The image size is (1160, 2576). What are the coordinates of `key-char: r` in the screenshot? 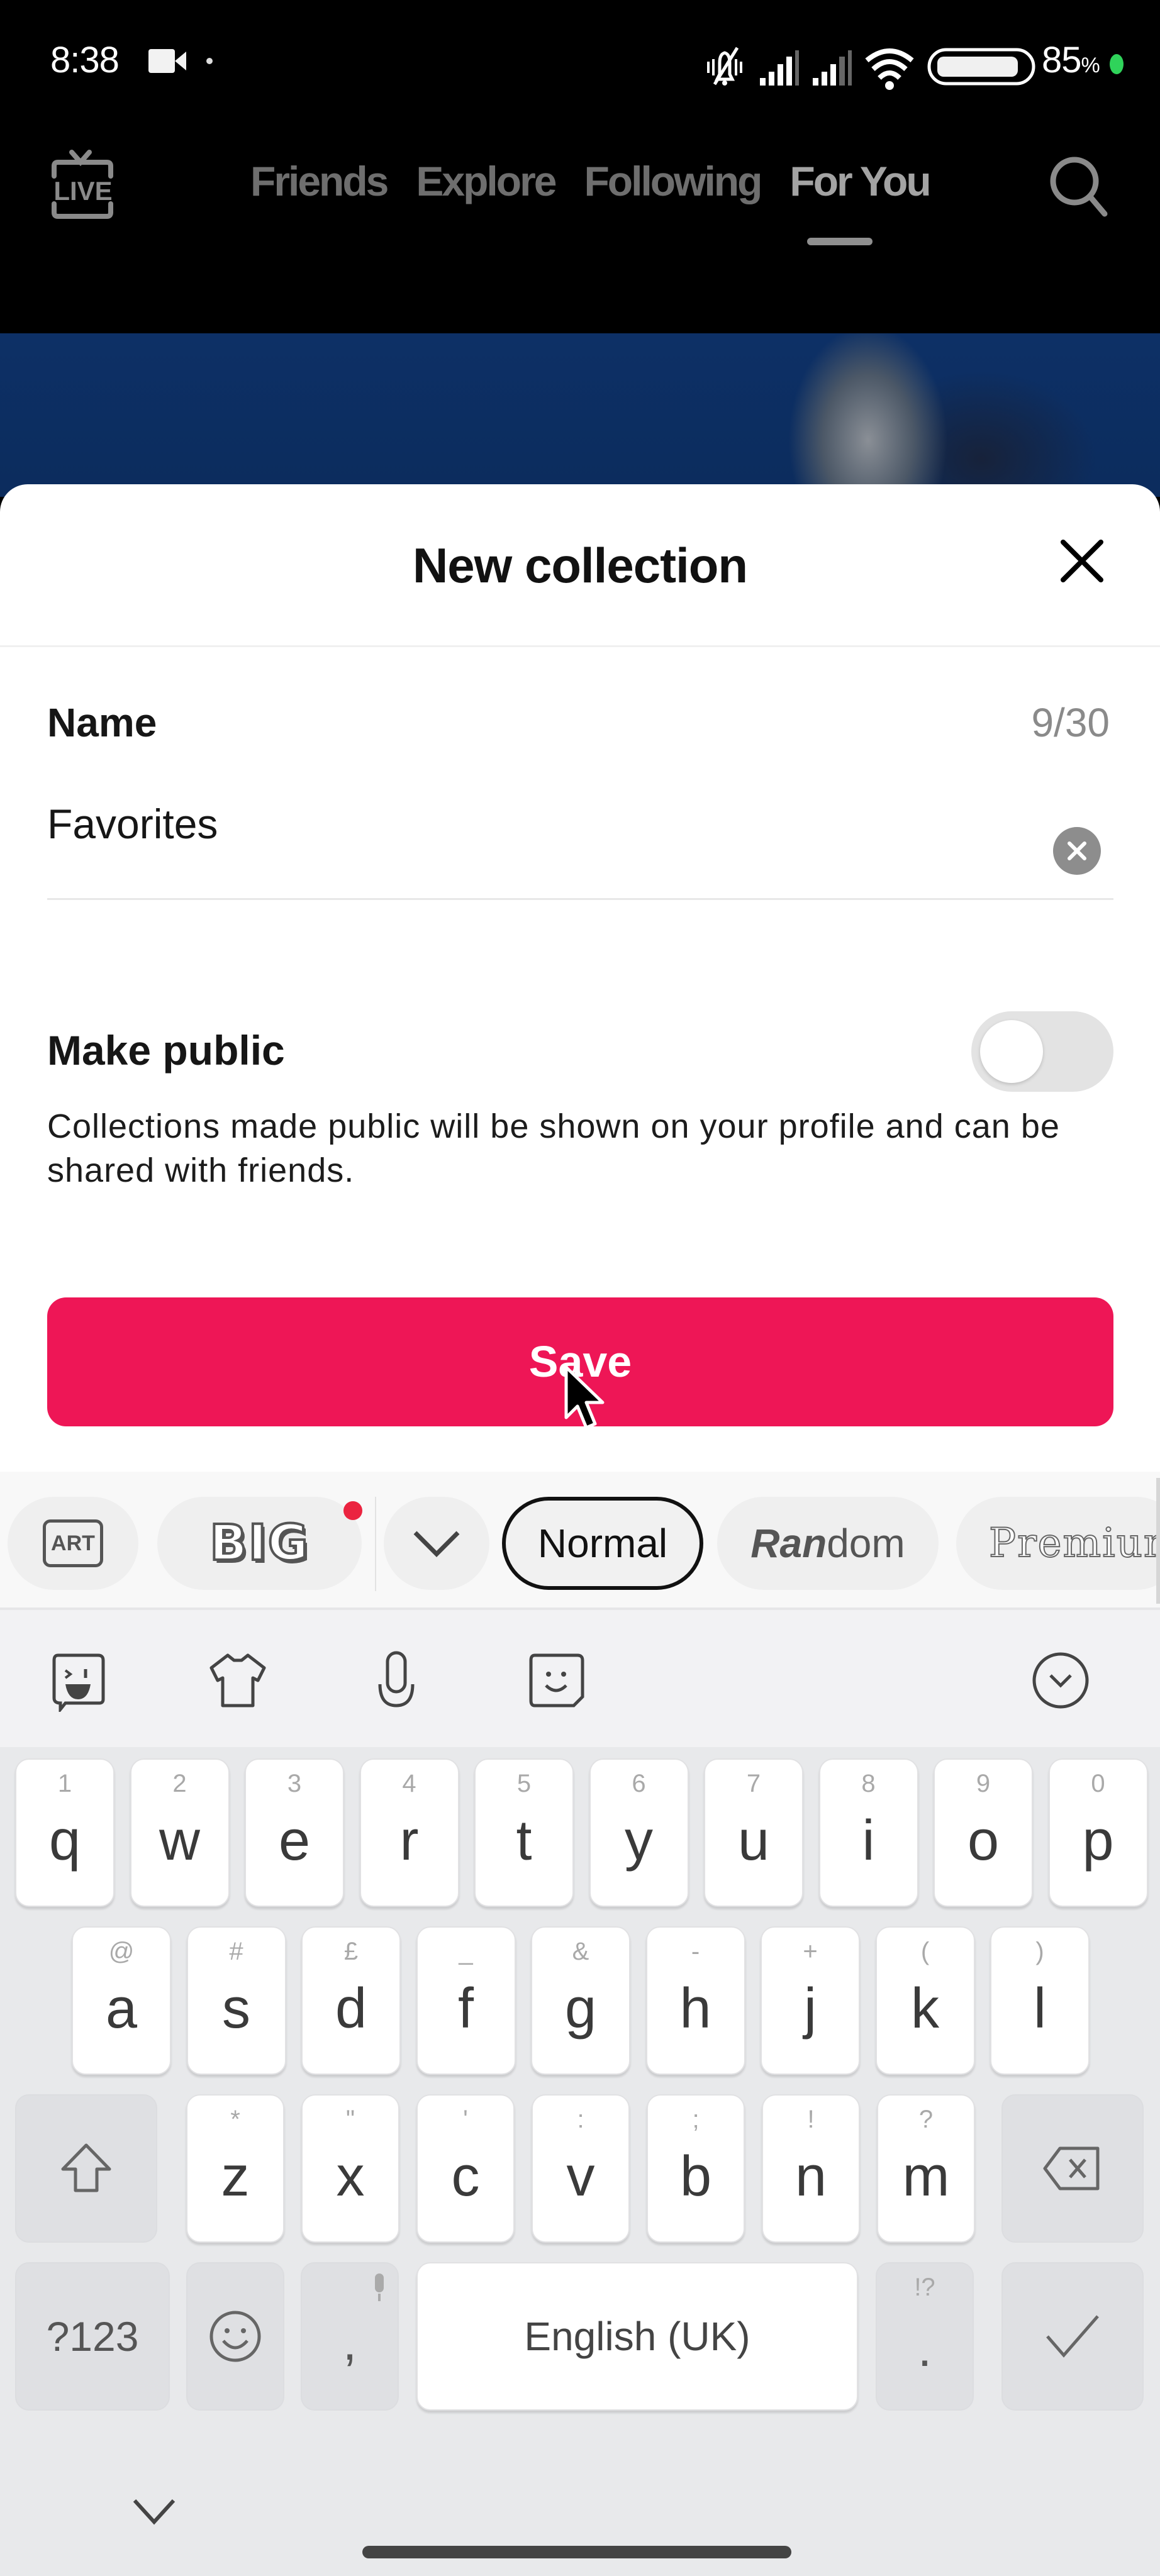 It's located at (409, 1840).